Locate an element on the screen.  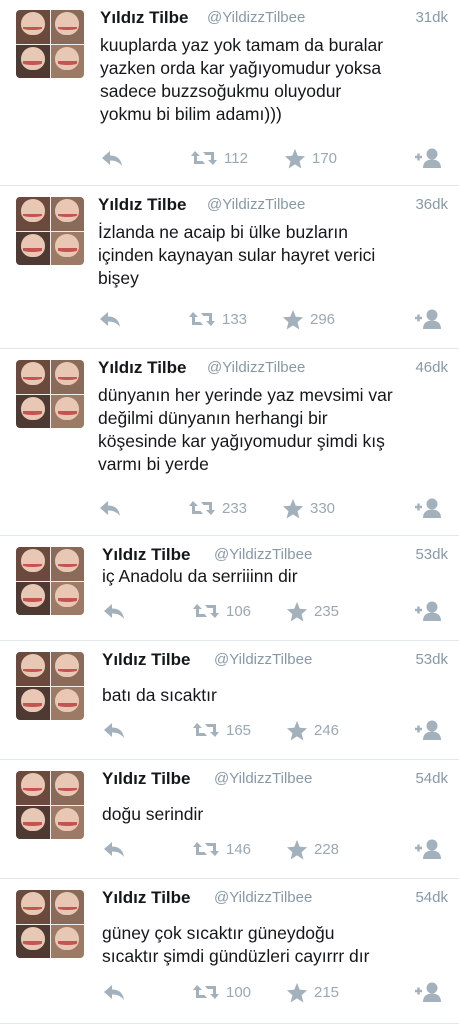
tweet-actions: 146 228 is located at coordinates (229, 849).